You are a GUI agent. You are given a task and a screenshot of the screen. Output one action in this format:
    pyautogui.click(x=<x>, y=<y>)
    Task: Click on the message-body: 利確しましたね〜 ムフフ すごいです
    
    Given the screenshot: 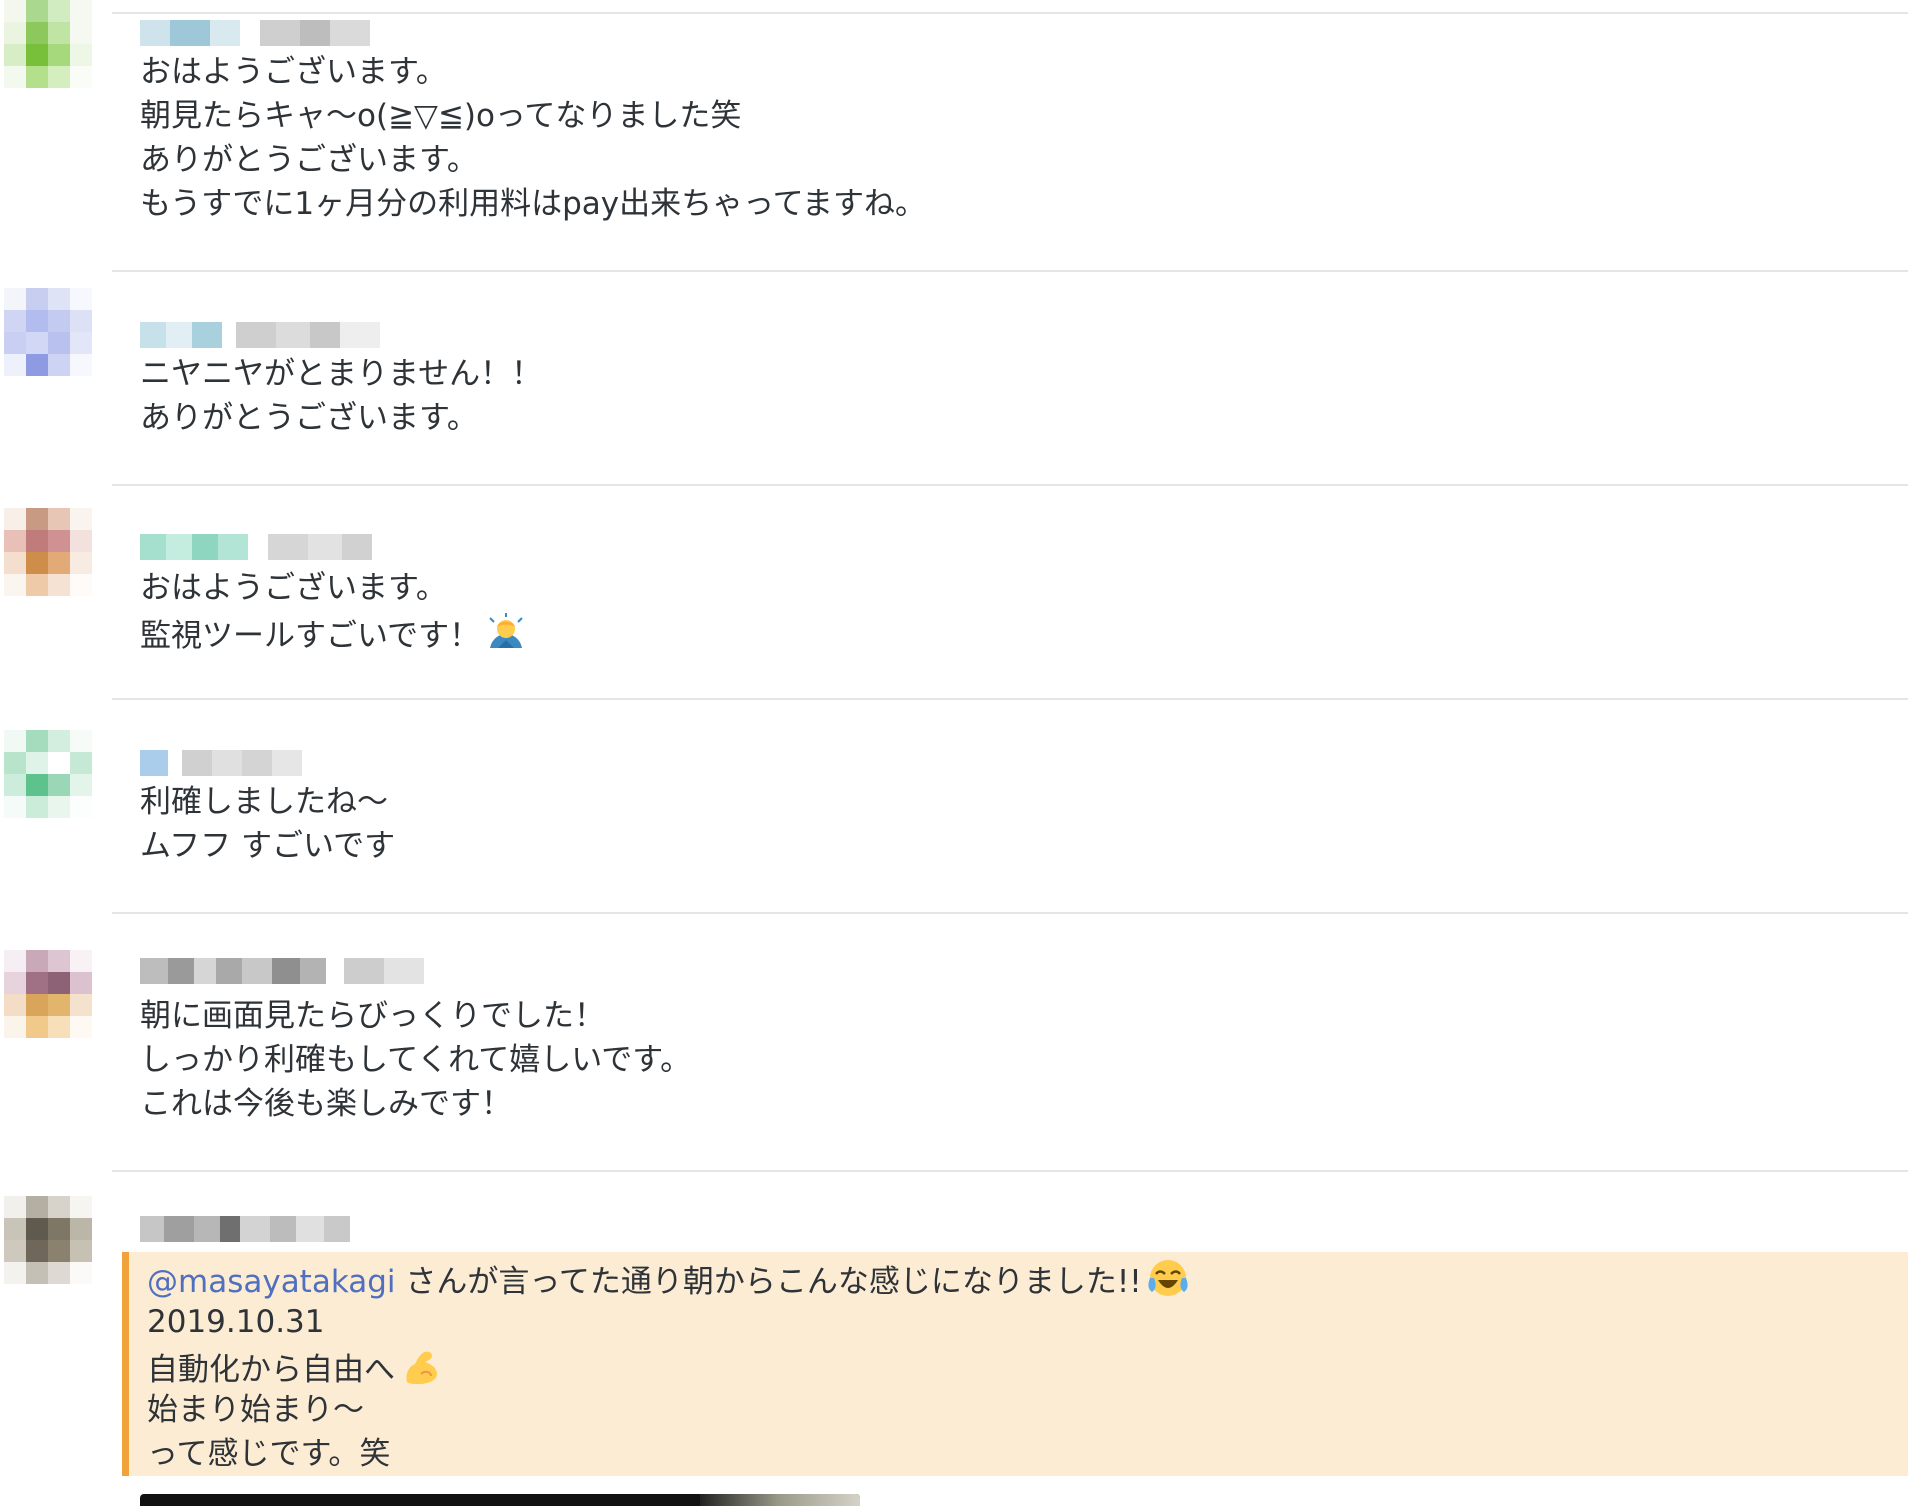 What is the action you would take?
    pyautogui.click(x=267, y=824)
    